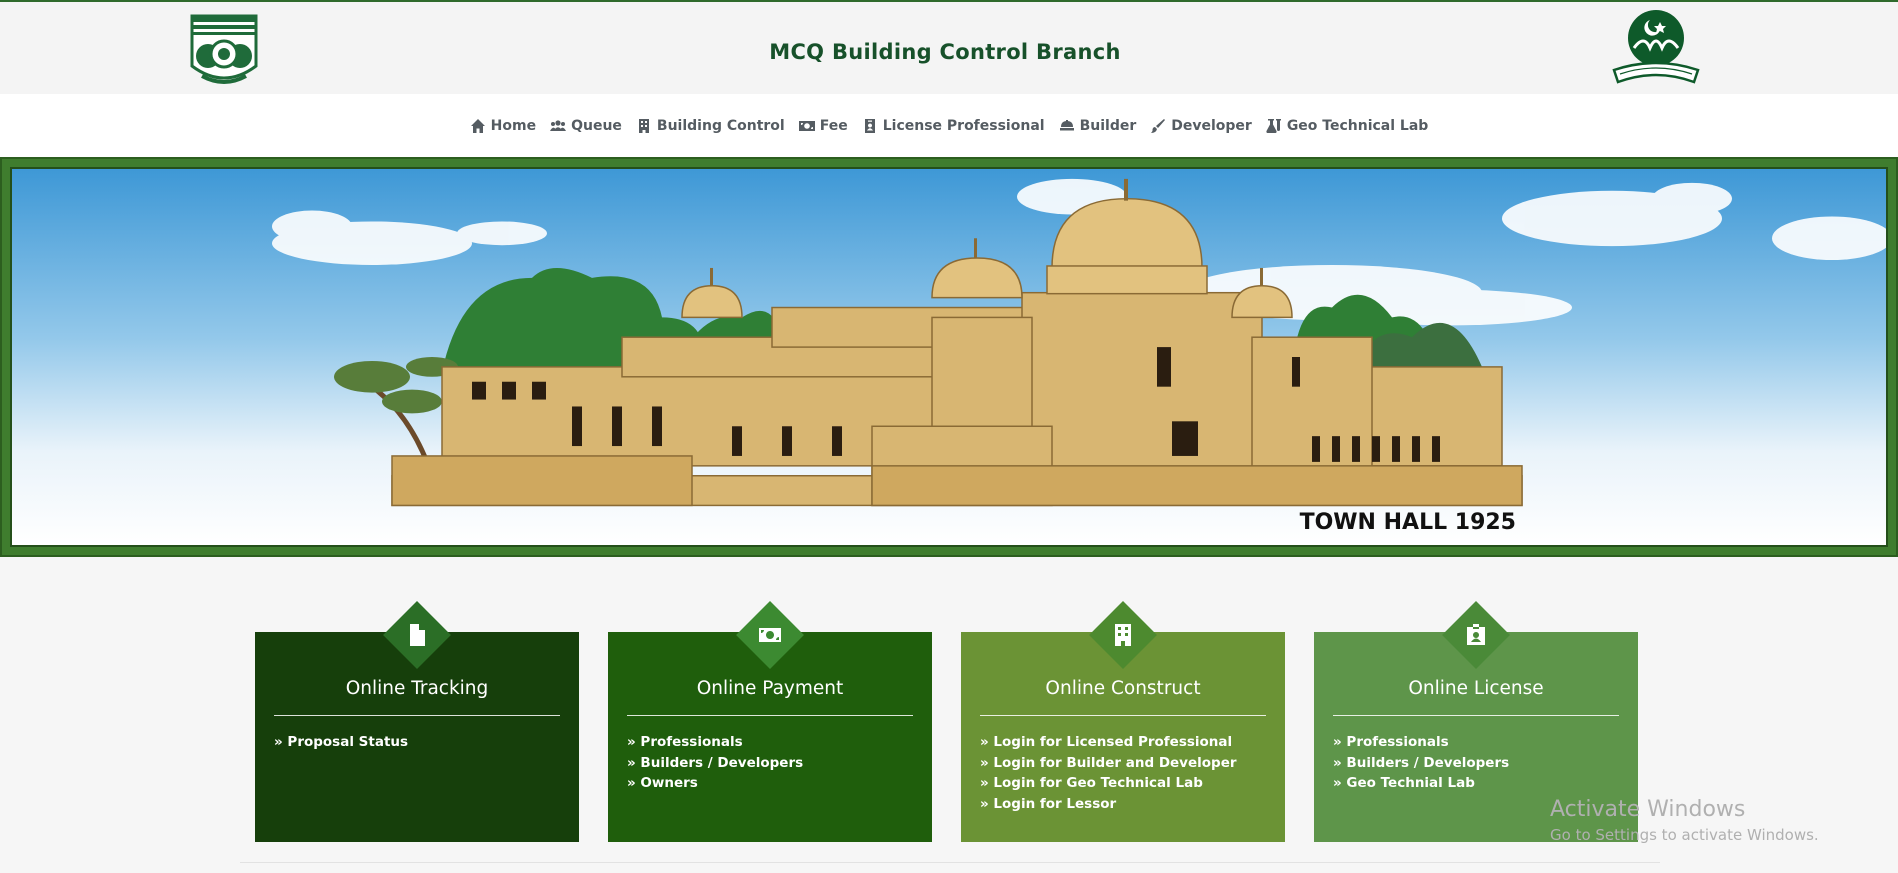  Describe the element at coordinates (963, 126) in the screenshot. I see `nav-label: License Professional` at that location.